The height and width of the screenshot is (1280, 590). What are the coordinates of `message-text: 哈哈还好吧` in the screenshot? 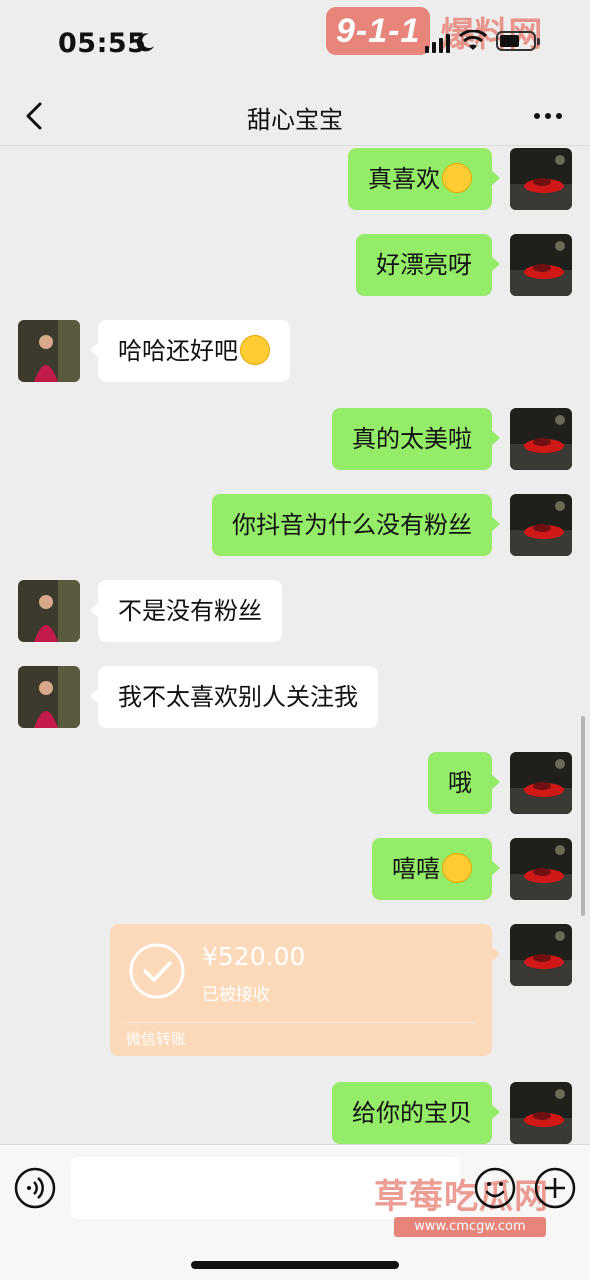 It's located at (178, 351).